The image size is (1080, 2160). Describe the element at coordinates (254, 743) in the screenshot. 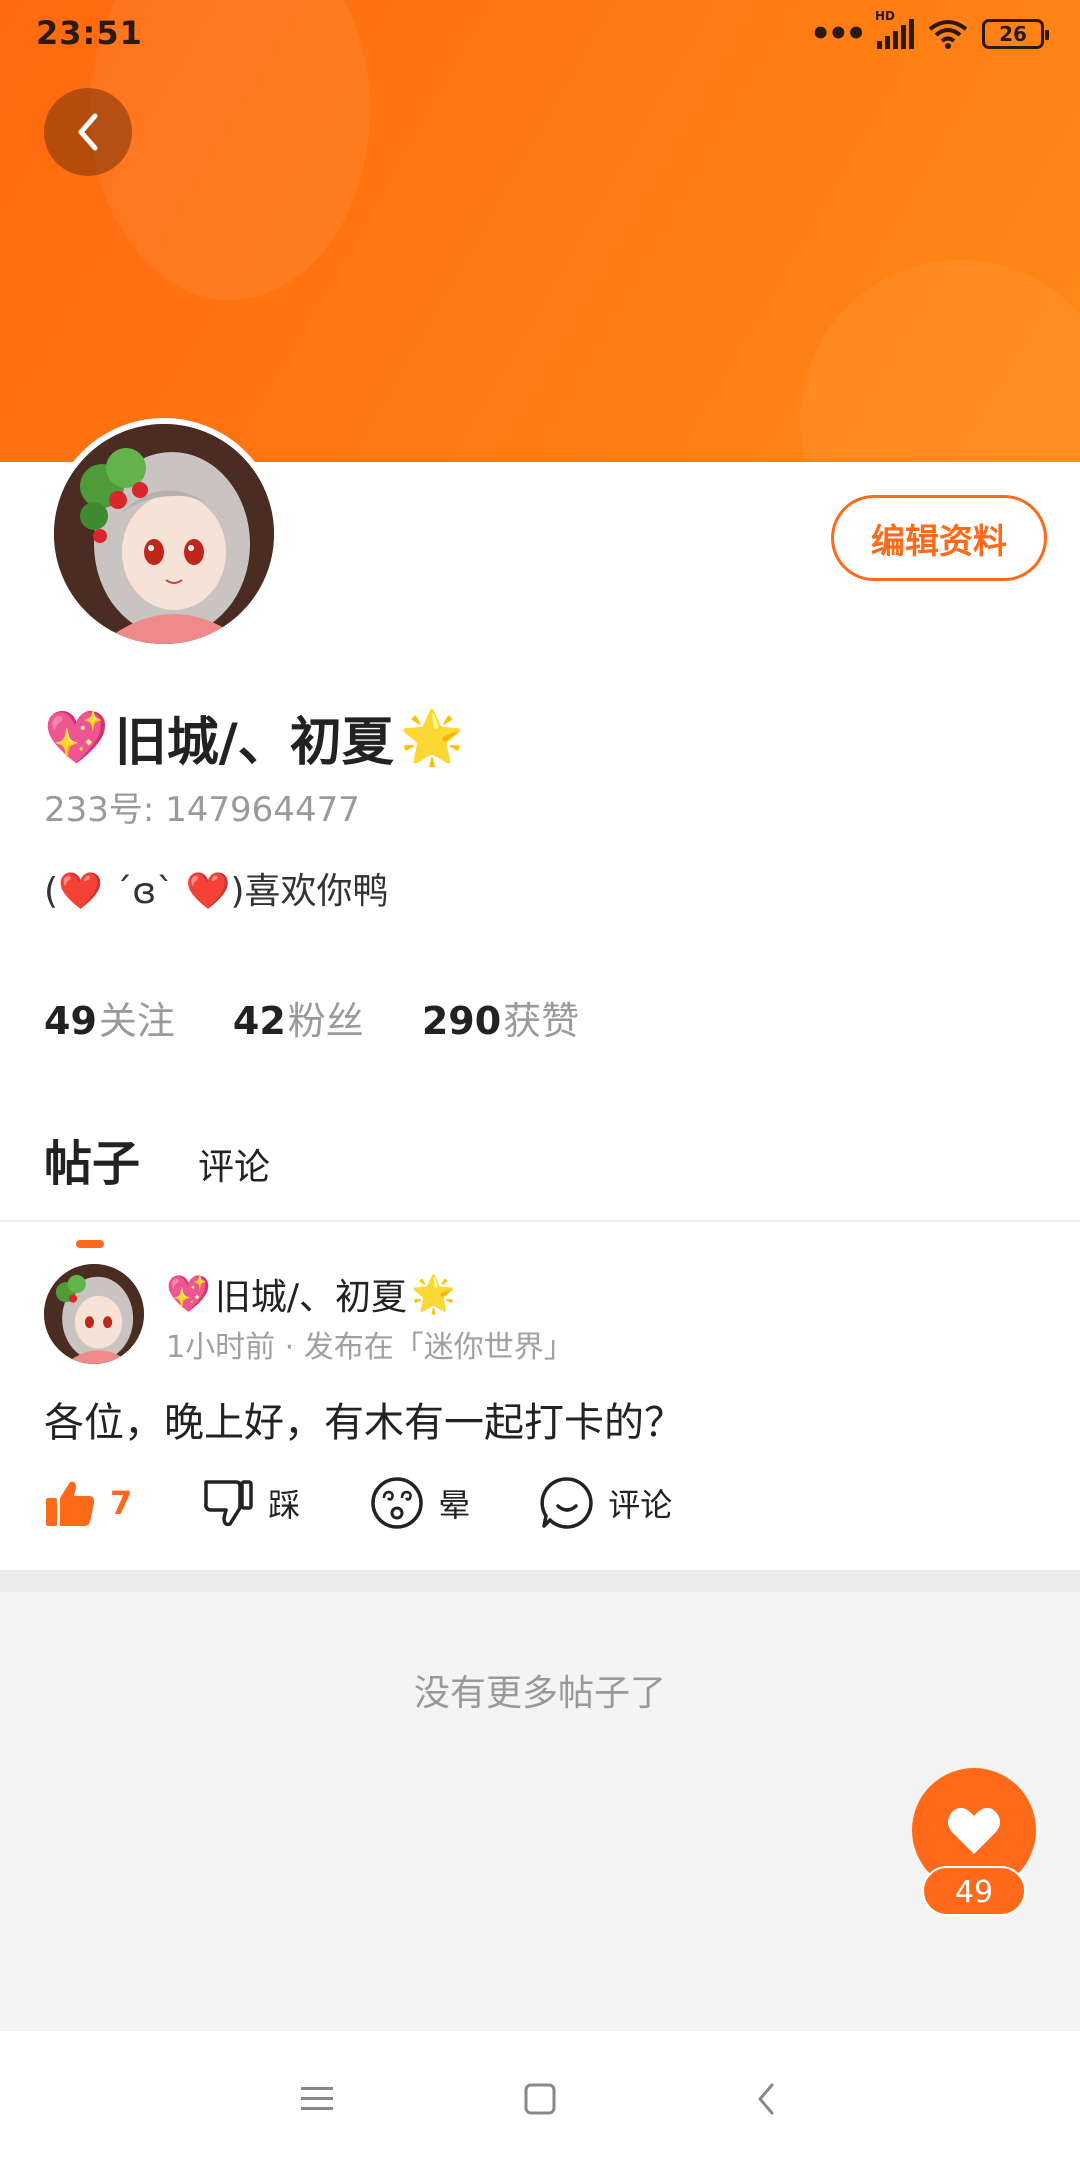

I see `profile-name-text: 旧城/、初夏` at that location.